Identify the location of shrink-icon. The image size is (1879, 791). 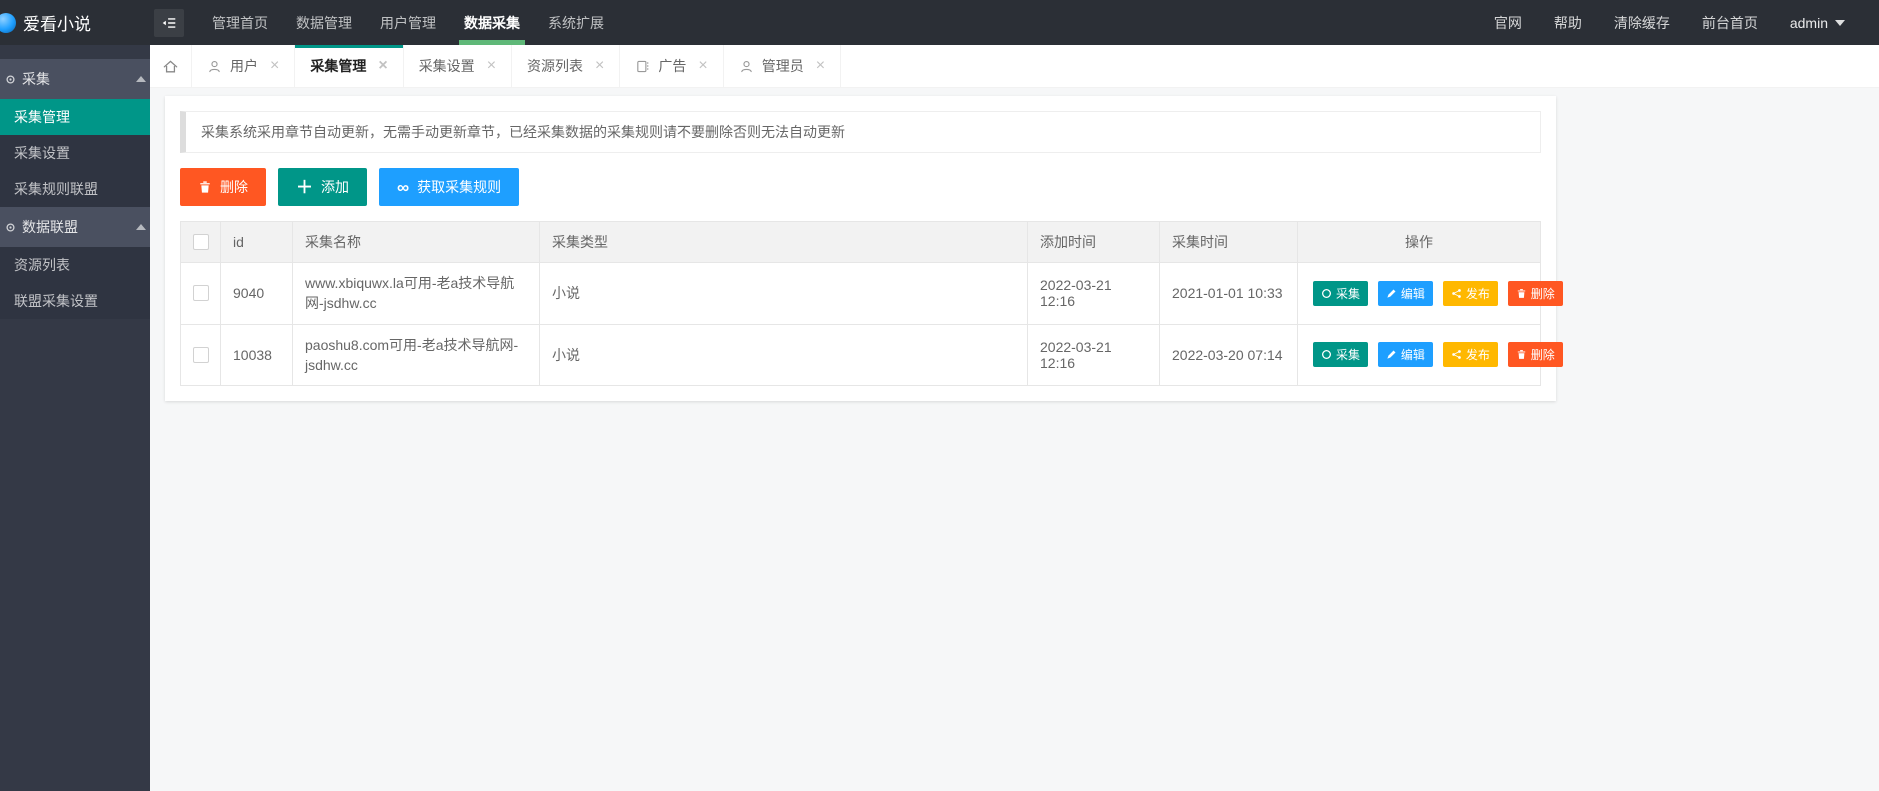
(169, 22).